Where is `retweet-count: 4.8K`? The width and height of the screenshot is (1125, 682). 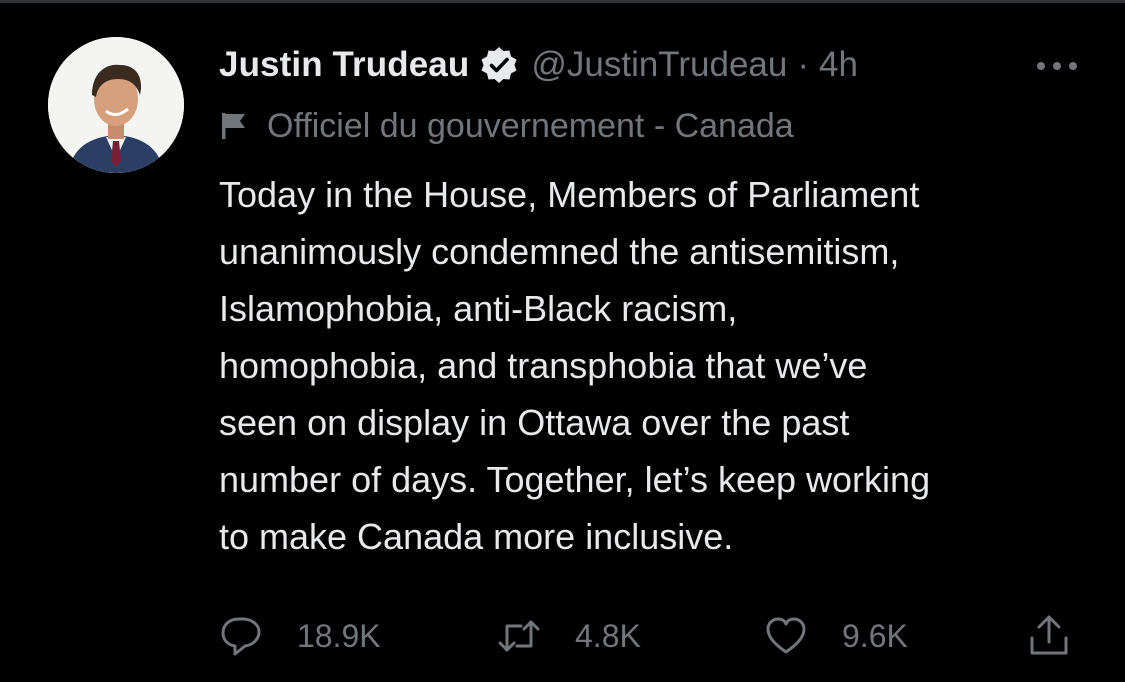 retweet-count: 4.8K is located at coordinates (608, 635).